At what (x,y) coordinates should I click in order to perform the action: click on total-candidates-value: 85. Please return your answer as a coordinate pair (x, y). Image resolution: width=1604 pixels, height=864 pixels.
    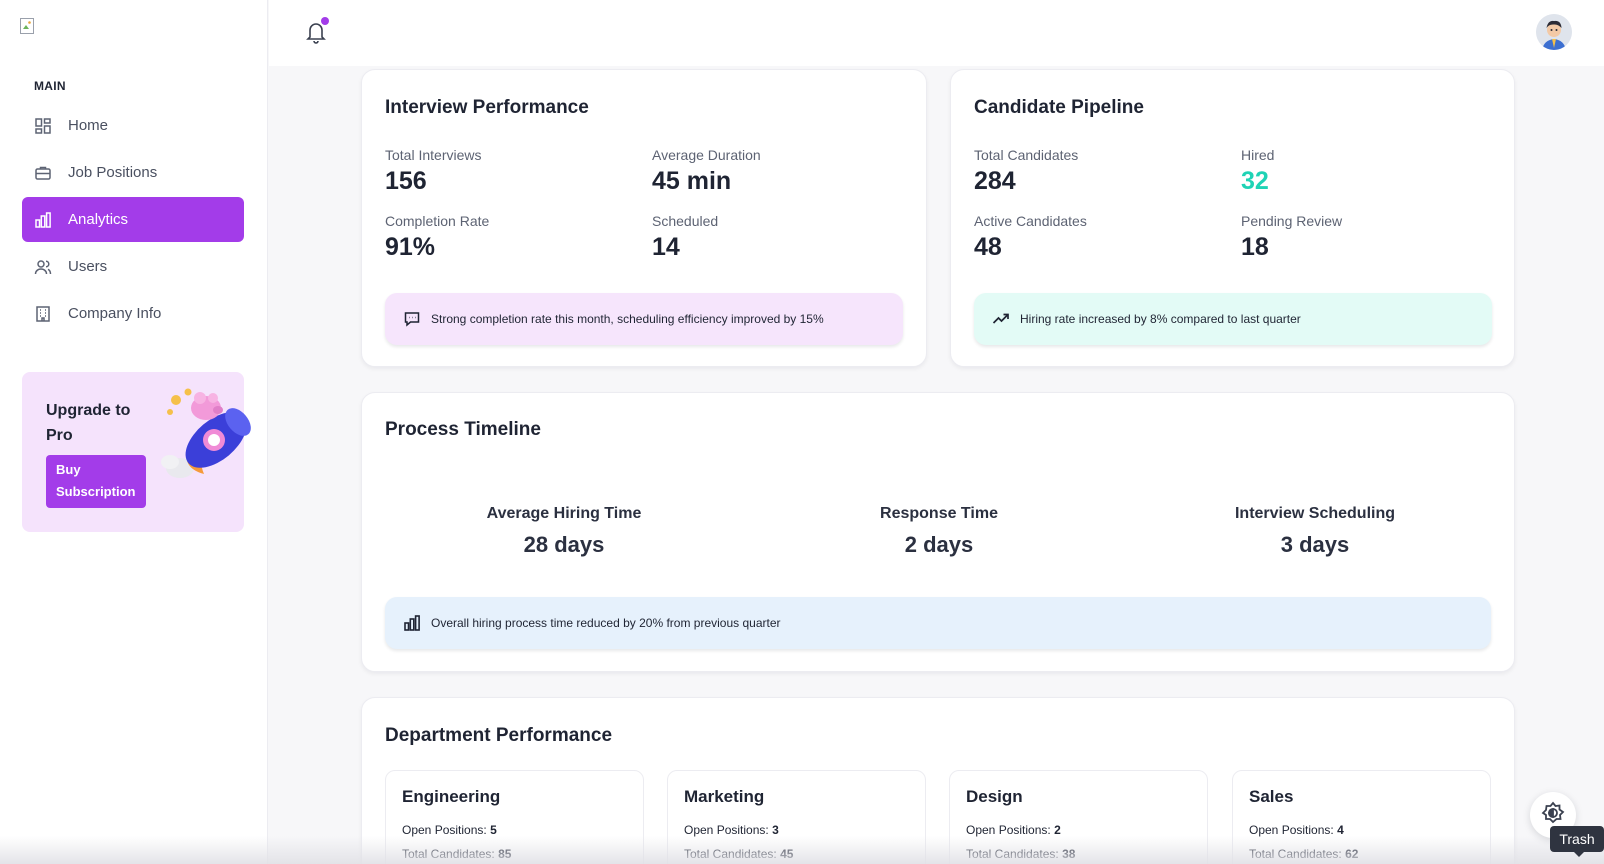
    Looking at the image, I should click on (505, 854).